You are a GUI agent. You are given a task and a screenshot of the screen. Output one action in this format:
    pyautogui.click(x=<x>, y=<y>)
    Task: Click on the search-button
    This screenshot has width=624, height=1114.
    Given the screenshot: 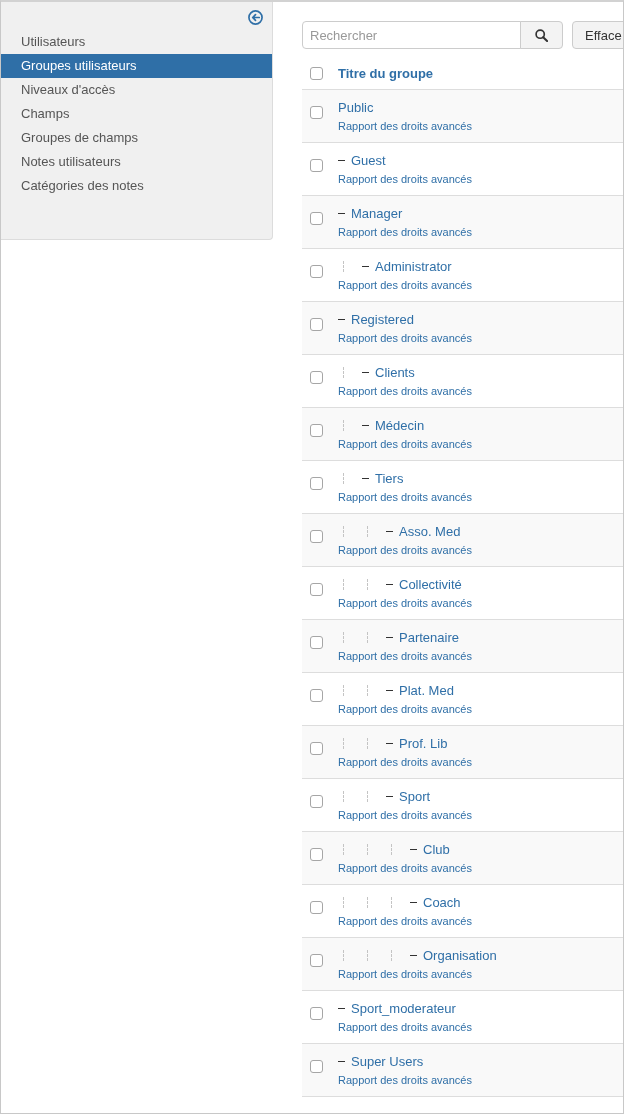 What is the action you would take?
    pyautogui.click(x=541, y=35)
    